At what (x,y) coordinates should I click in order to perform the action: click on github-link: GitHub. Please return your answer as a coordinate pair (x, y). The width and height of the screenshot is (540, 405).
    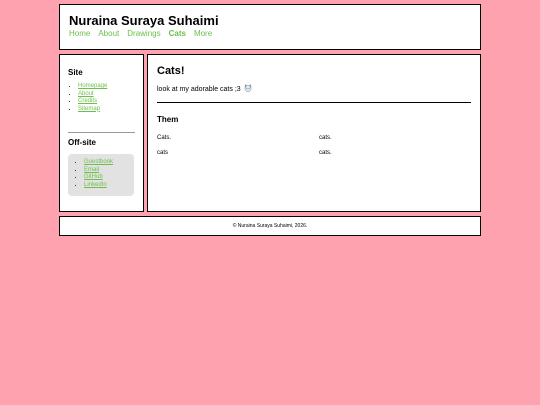
    Looking at the image, I should click on (93, 177).